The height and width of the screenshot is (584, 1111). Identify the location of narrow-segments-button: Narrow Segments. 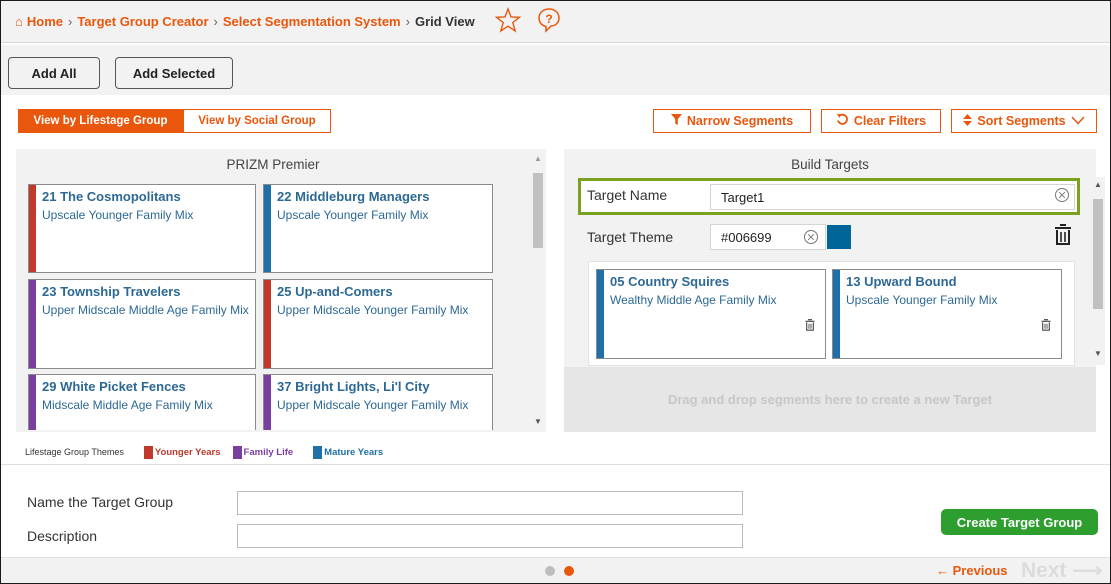
(732, 121).